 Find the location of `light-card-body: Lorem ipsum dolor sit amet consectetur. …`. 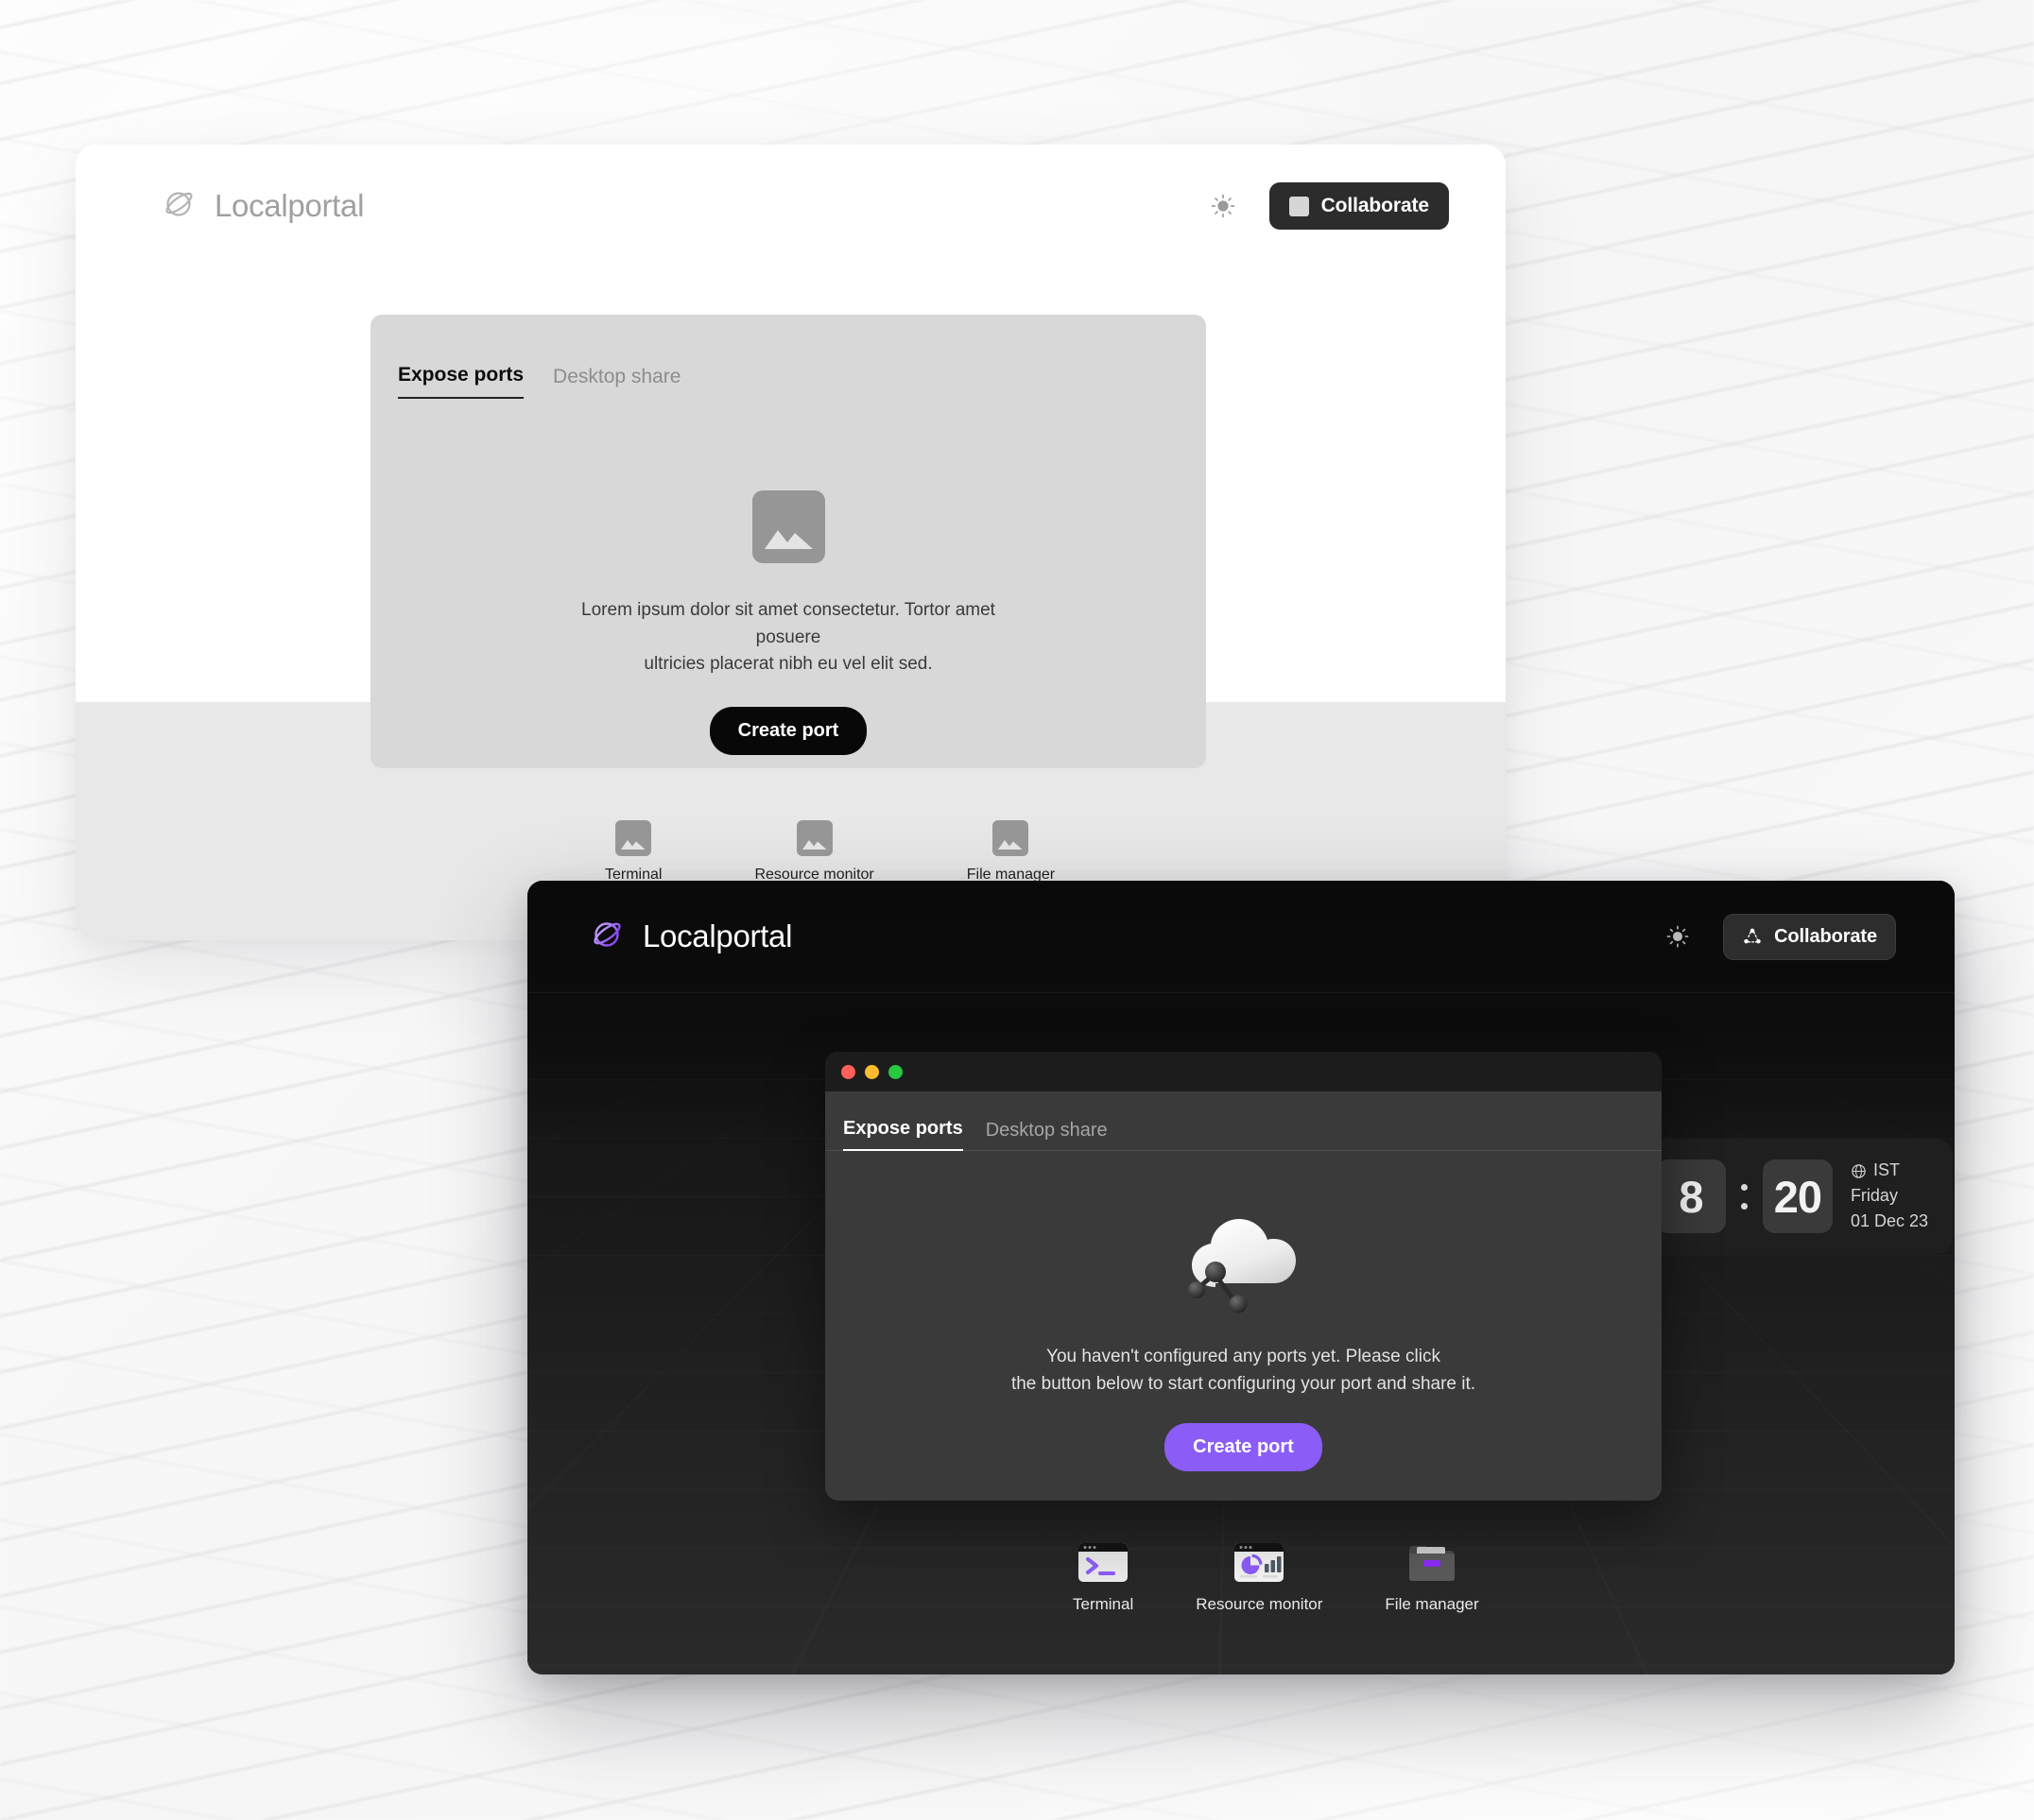

light-card-body: Lorem ipsum dolor sit amet consectetur. … is located at coordinates (788, 612).